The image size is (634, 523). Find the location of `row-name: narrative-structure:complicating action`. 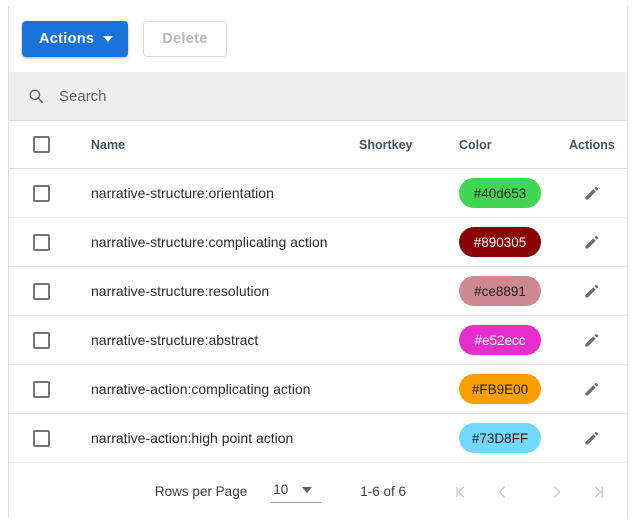

row-name: narrative-structure:complicating action is located at coordinates (221, 242).